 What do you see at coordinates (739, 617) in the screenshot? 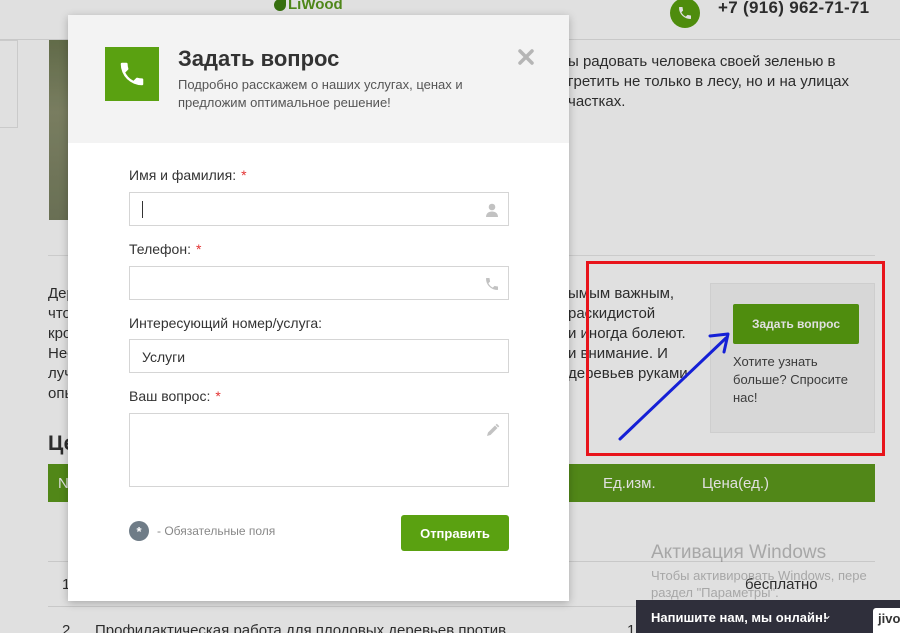
I see `chat-label: Напишите нам, мы онлайн!` at bounding box center [739, 617].